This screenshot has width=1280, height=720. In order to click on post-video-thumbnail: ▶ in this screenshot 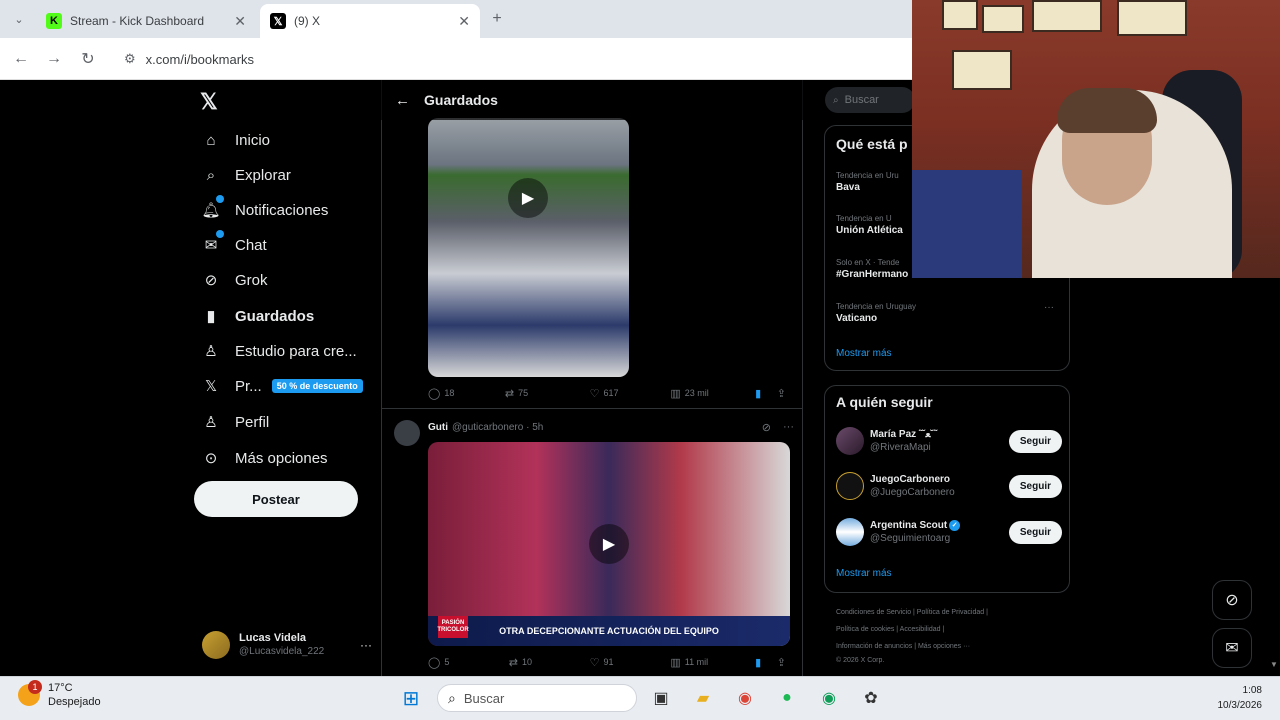, I will do `click(528, 247)`.